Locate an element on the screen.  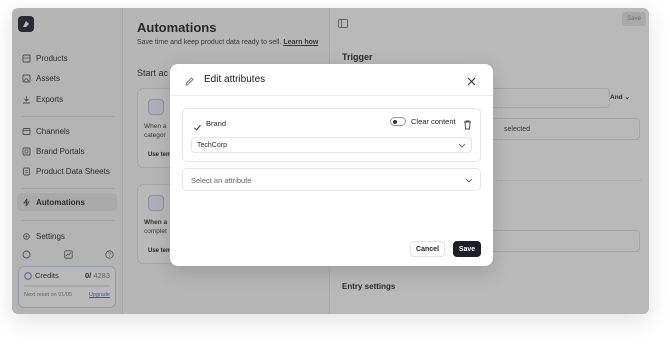
attribute-row: Brand Clear content TechCorp is located at coordinates (331, 135).